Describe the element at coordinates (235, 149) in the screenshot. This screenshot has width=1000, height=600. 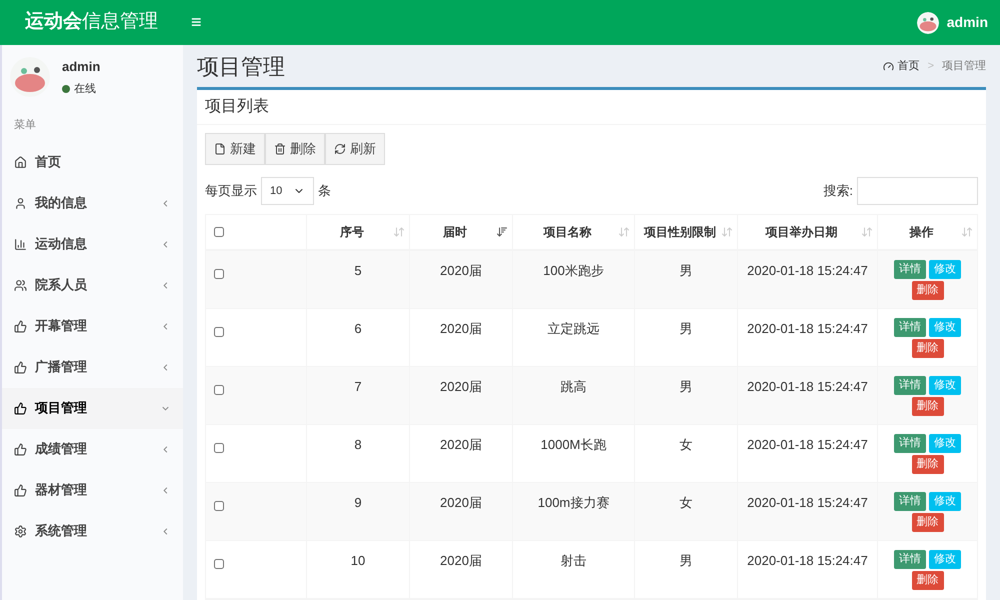
I see `toolbar-button: 新建` at that location.